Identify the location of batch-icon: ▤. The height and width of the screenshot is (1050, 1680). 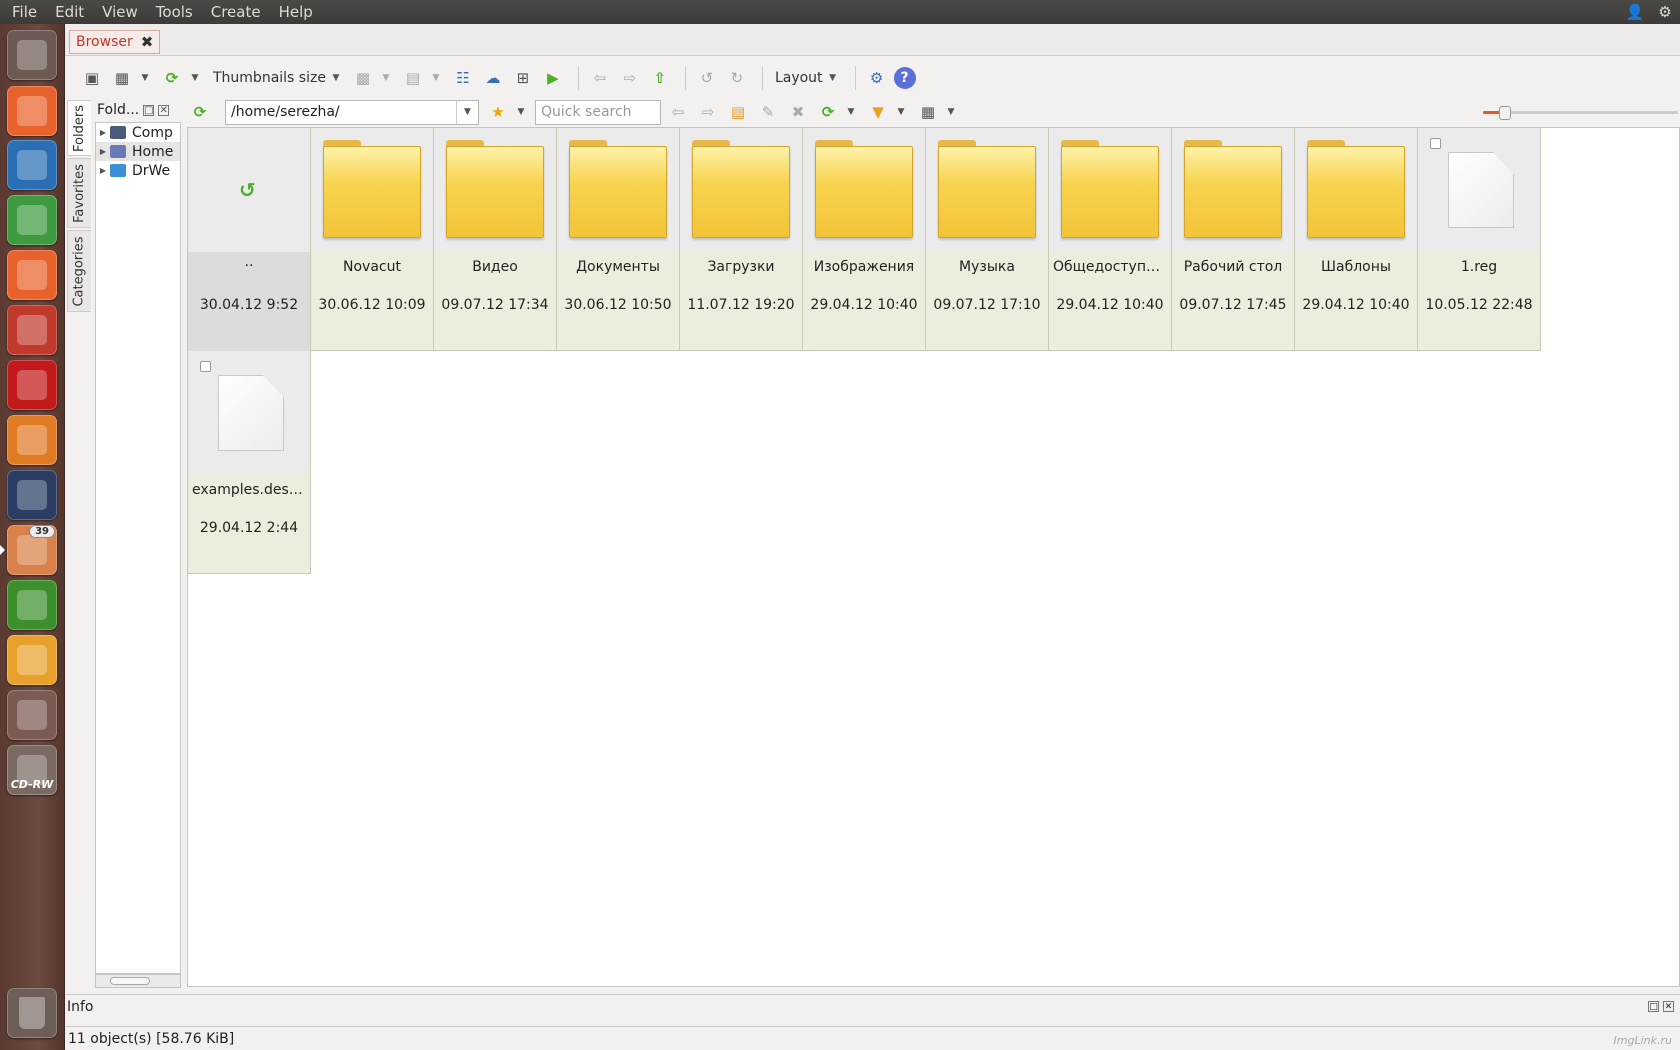
(413, 78).